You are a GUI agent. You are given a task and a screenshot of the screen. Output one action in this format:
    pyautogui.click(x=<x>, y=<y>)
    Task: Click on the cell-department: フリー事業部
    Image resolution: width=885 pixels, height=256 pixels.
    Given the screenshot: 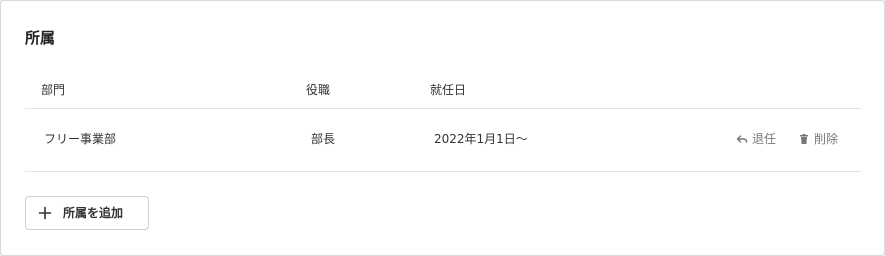 What is the action you would take?
    pyautogui.click(x=80, y=139)
    